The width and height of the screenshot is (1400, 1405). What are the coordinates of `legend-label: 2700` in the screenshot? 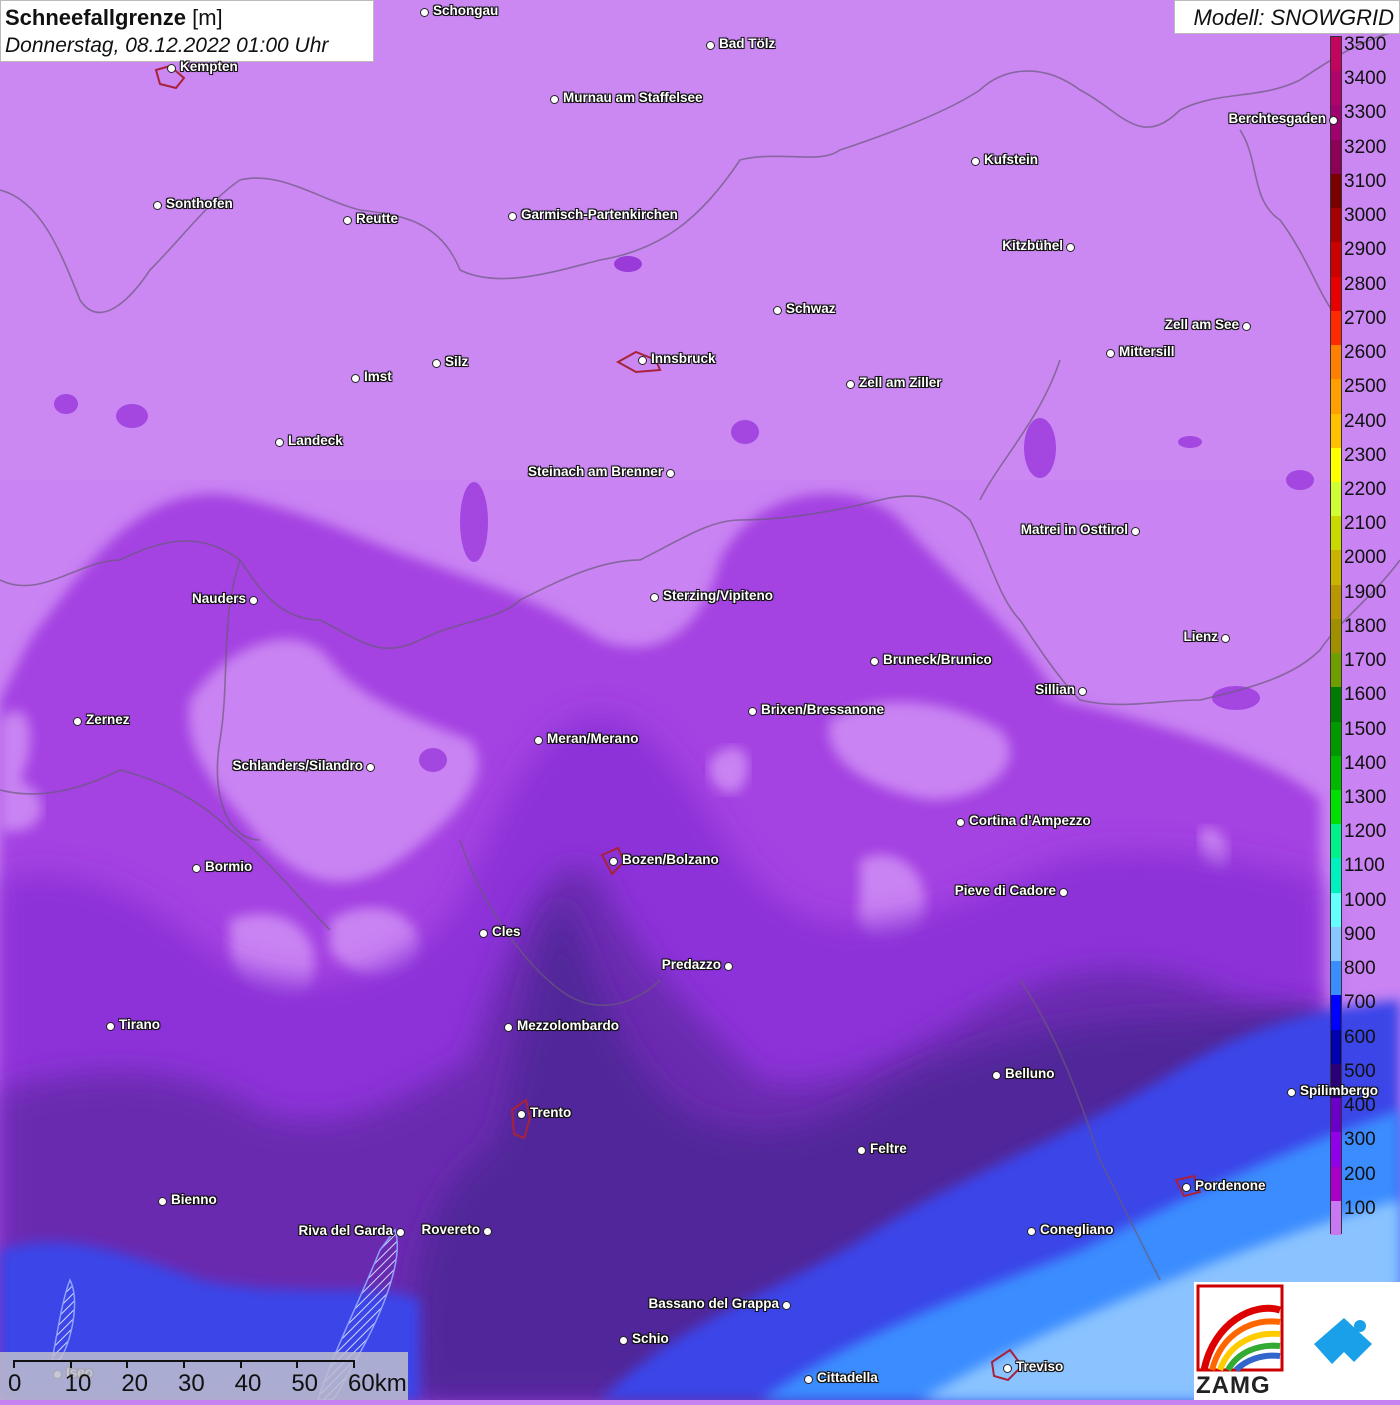 It's located at (1365, 318).